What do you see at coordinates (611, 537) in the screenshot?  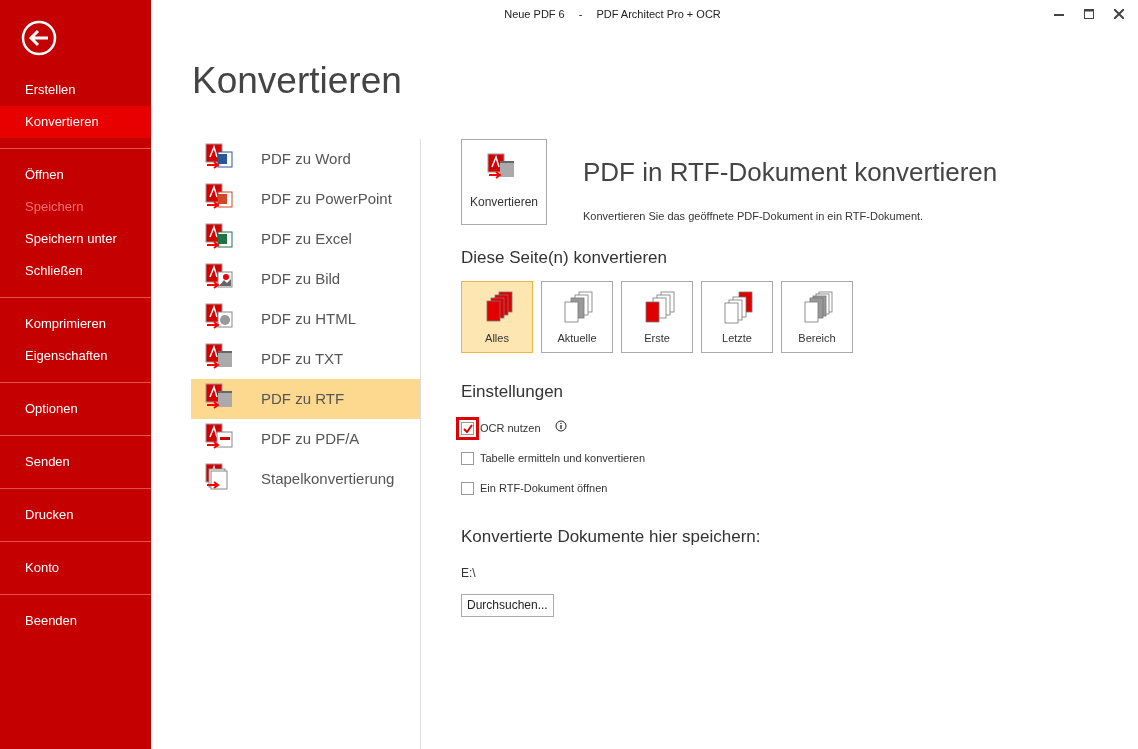 I see `section-heading: Konvertierte Dokumente hier speichern:` at bounding box center [611, 537].